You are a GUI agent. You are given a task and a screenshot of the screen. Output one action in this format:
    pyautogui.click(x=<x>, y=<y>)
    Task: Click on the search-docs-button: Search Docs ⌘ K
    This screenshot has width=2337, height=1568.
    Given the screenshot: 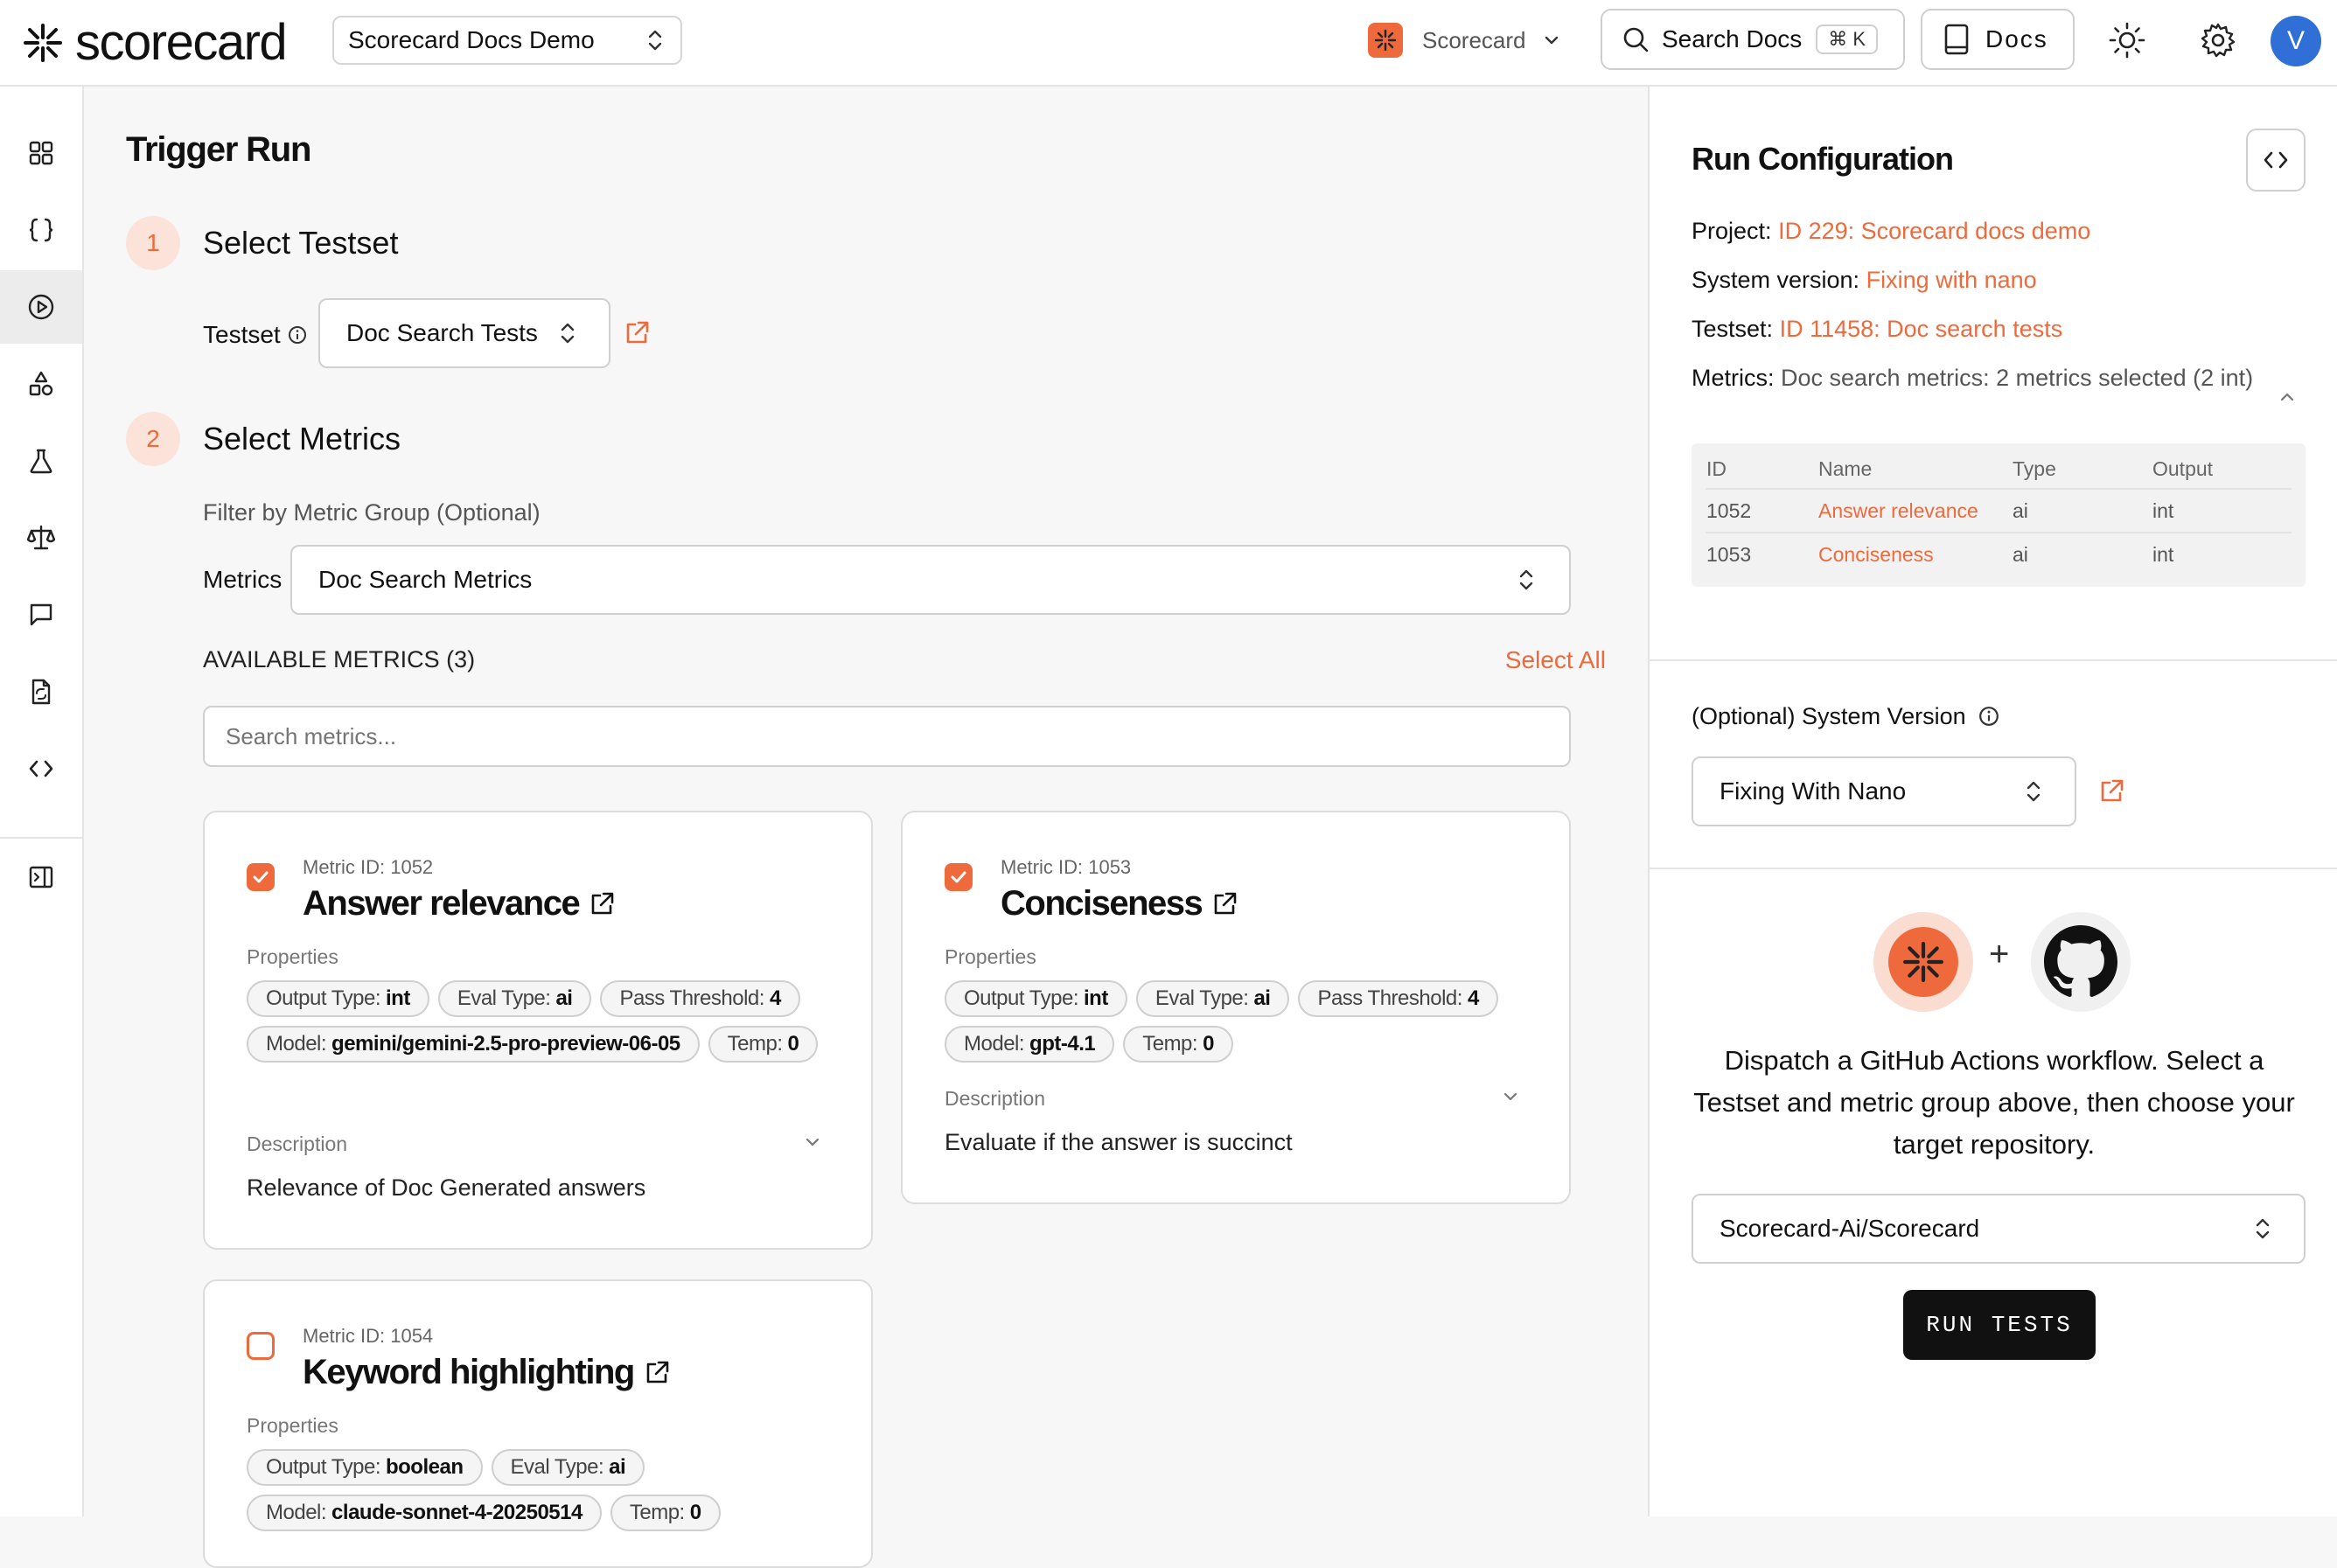 What is the action you would take?
    pyautogui.click(x=1753, y=39)
    